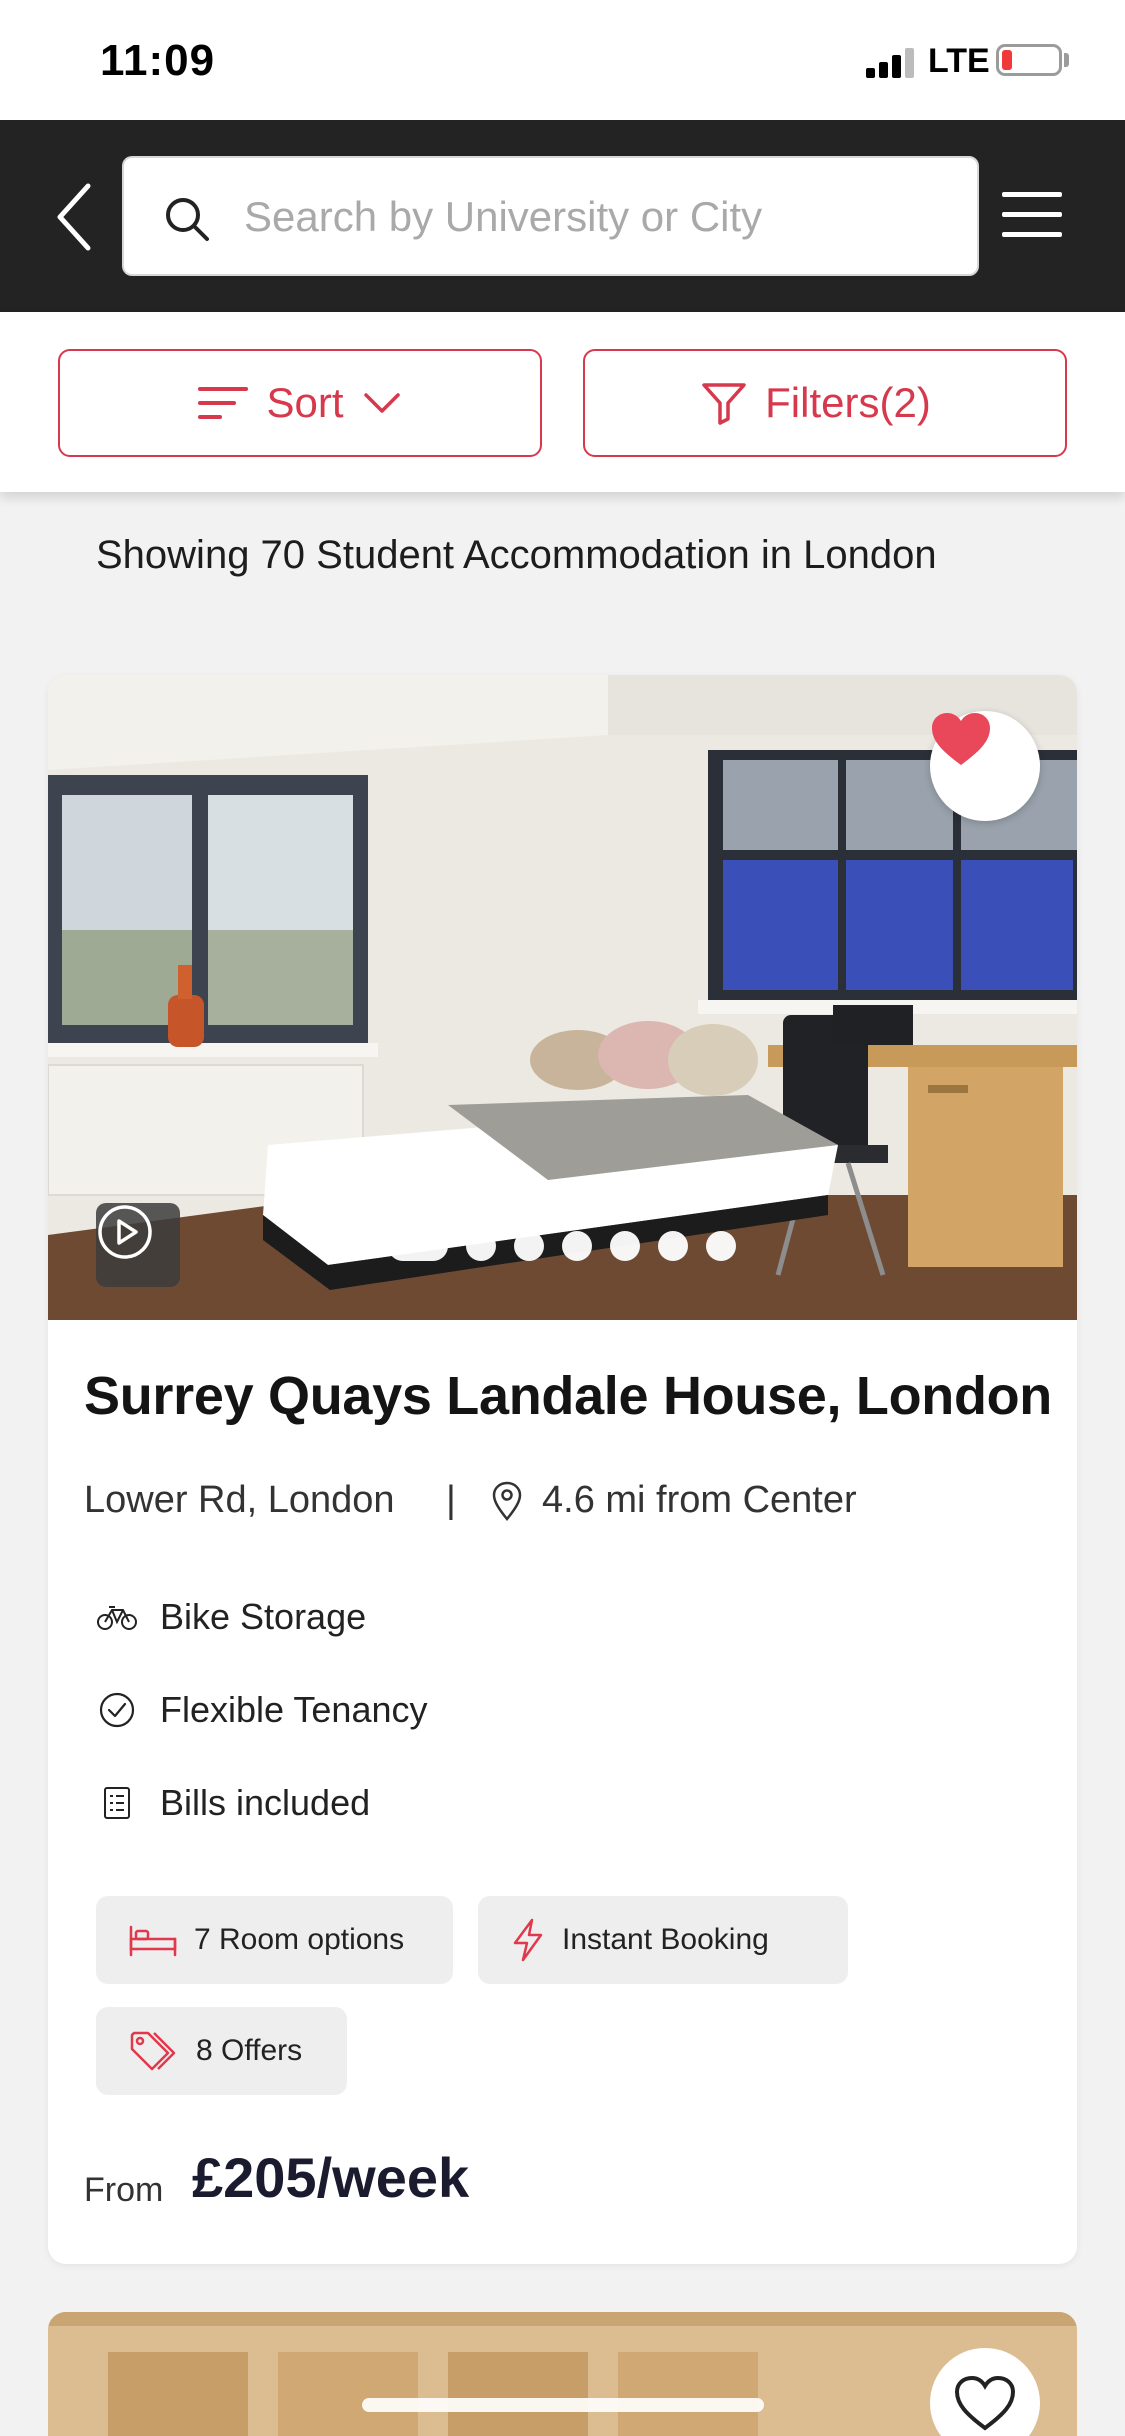 This screenshot has width=1125, height=2436. Describe the element at coordinates (305, 402) in the screenshot. I see `sort-label: Sort` at that location.